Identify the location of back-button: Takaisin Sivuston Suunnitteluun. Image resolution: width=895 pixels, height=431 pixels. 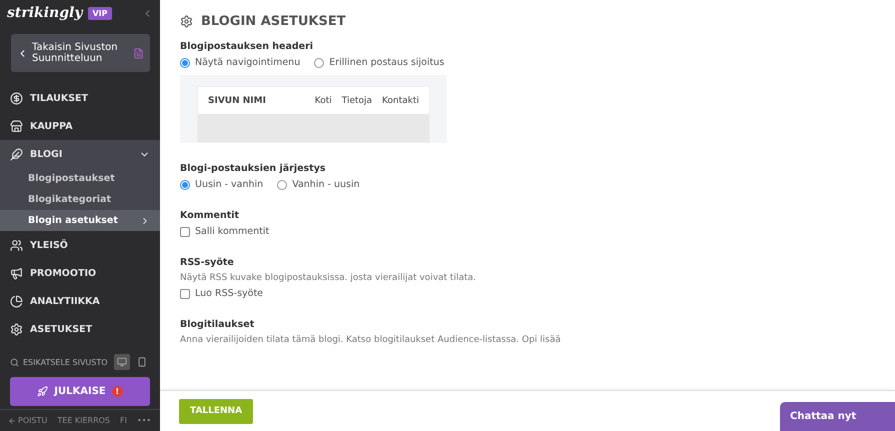
(80, 53).